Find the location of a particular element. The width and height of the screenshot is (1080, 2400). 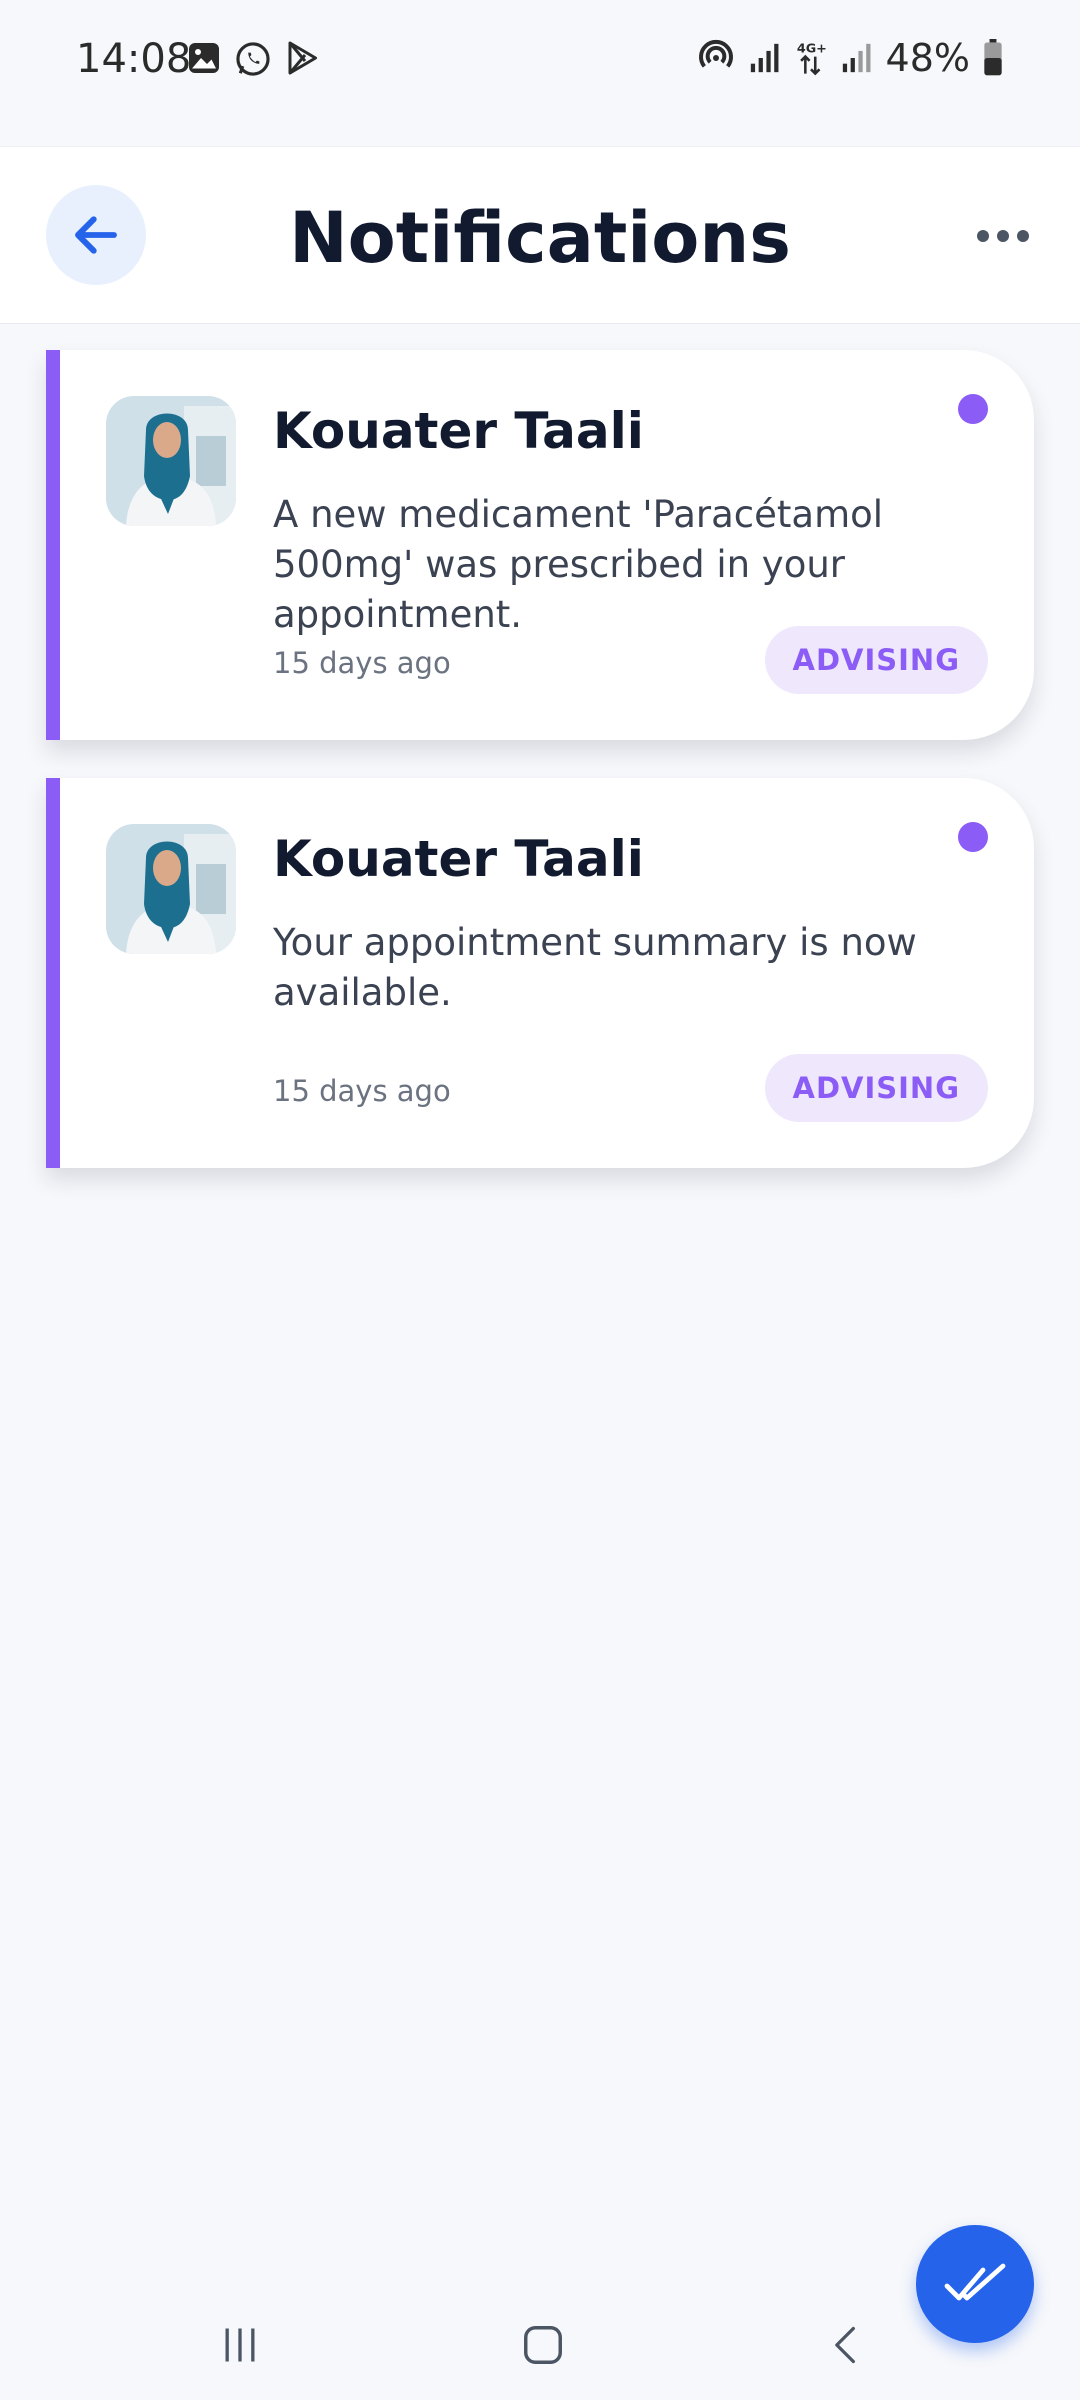

system-nav-bar is located at coordinates (540, 2345).